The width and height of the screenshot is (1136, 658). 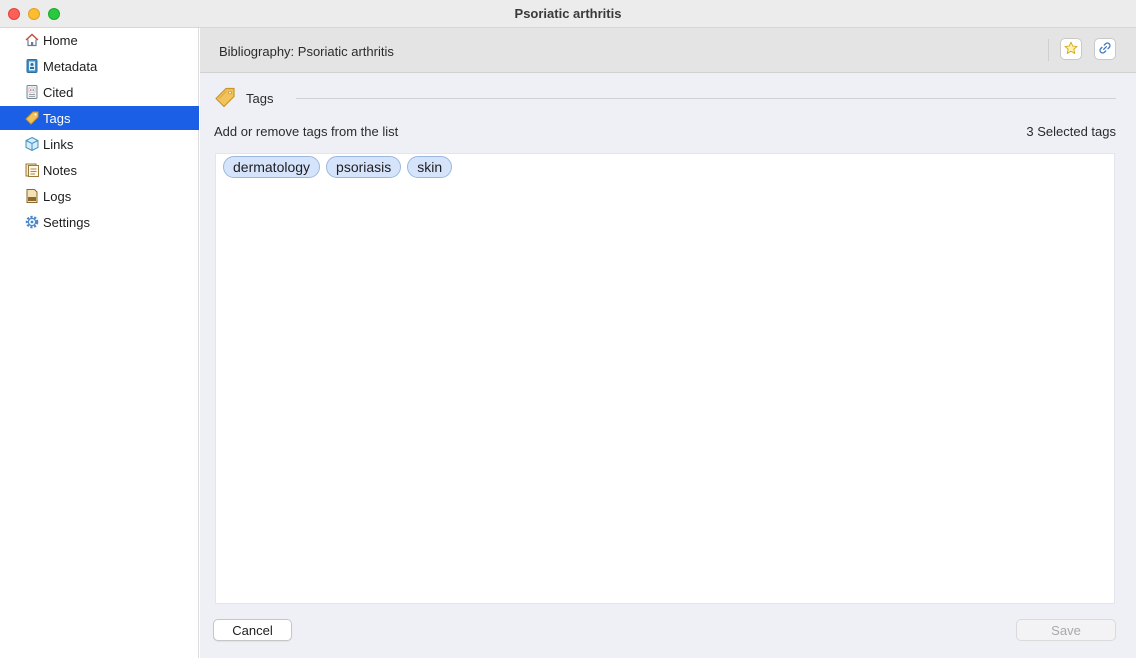 What do you see at coordinates (32, 66) in the screenshot?
I see `metadata-icon` at bounding box center [32, 66].